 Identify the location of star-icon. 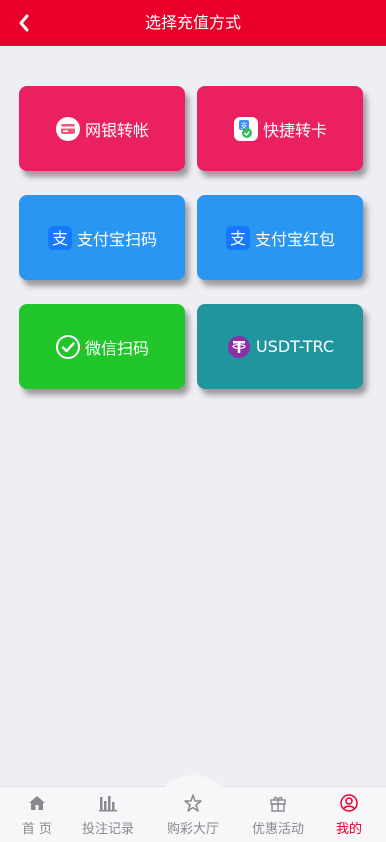
(193, 803).